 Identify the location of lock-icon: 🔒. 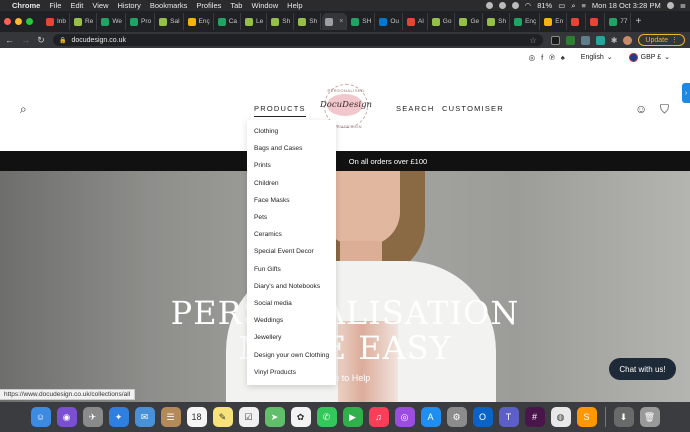
(62, 40).